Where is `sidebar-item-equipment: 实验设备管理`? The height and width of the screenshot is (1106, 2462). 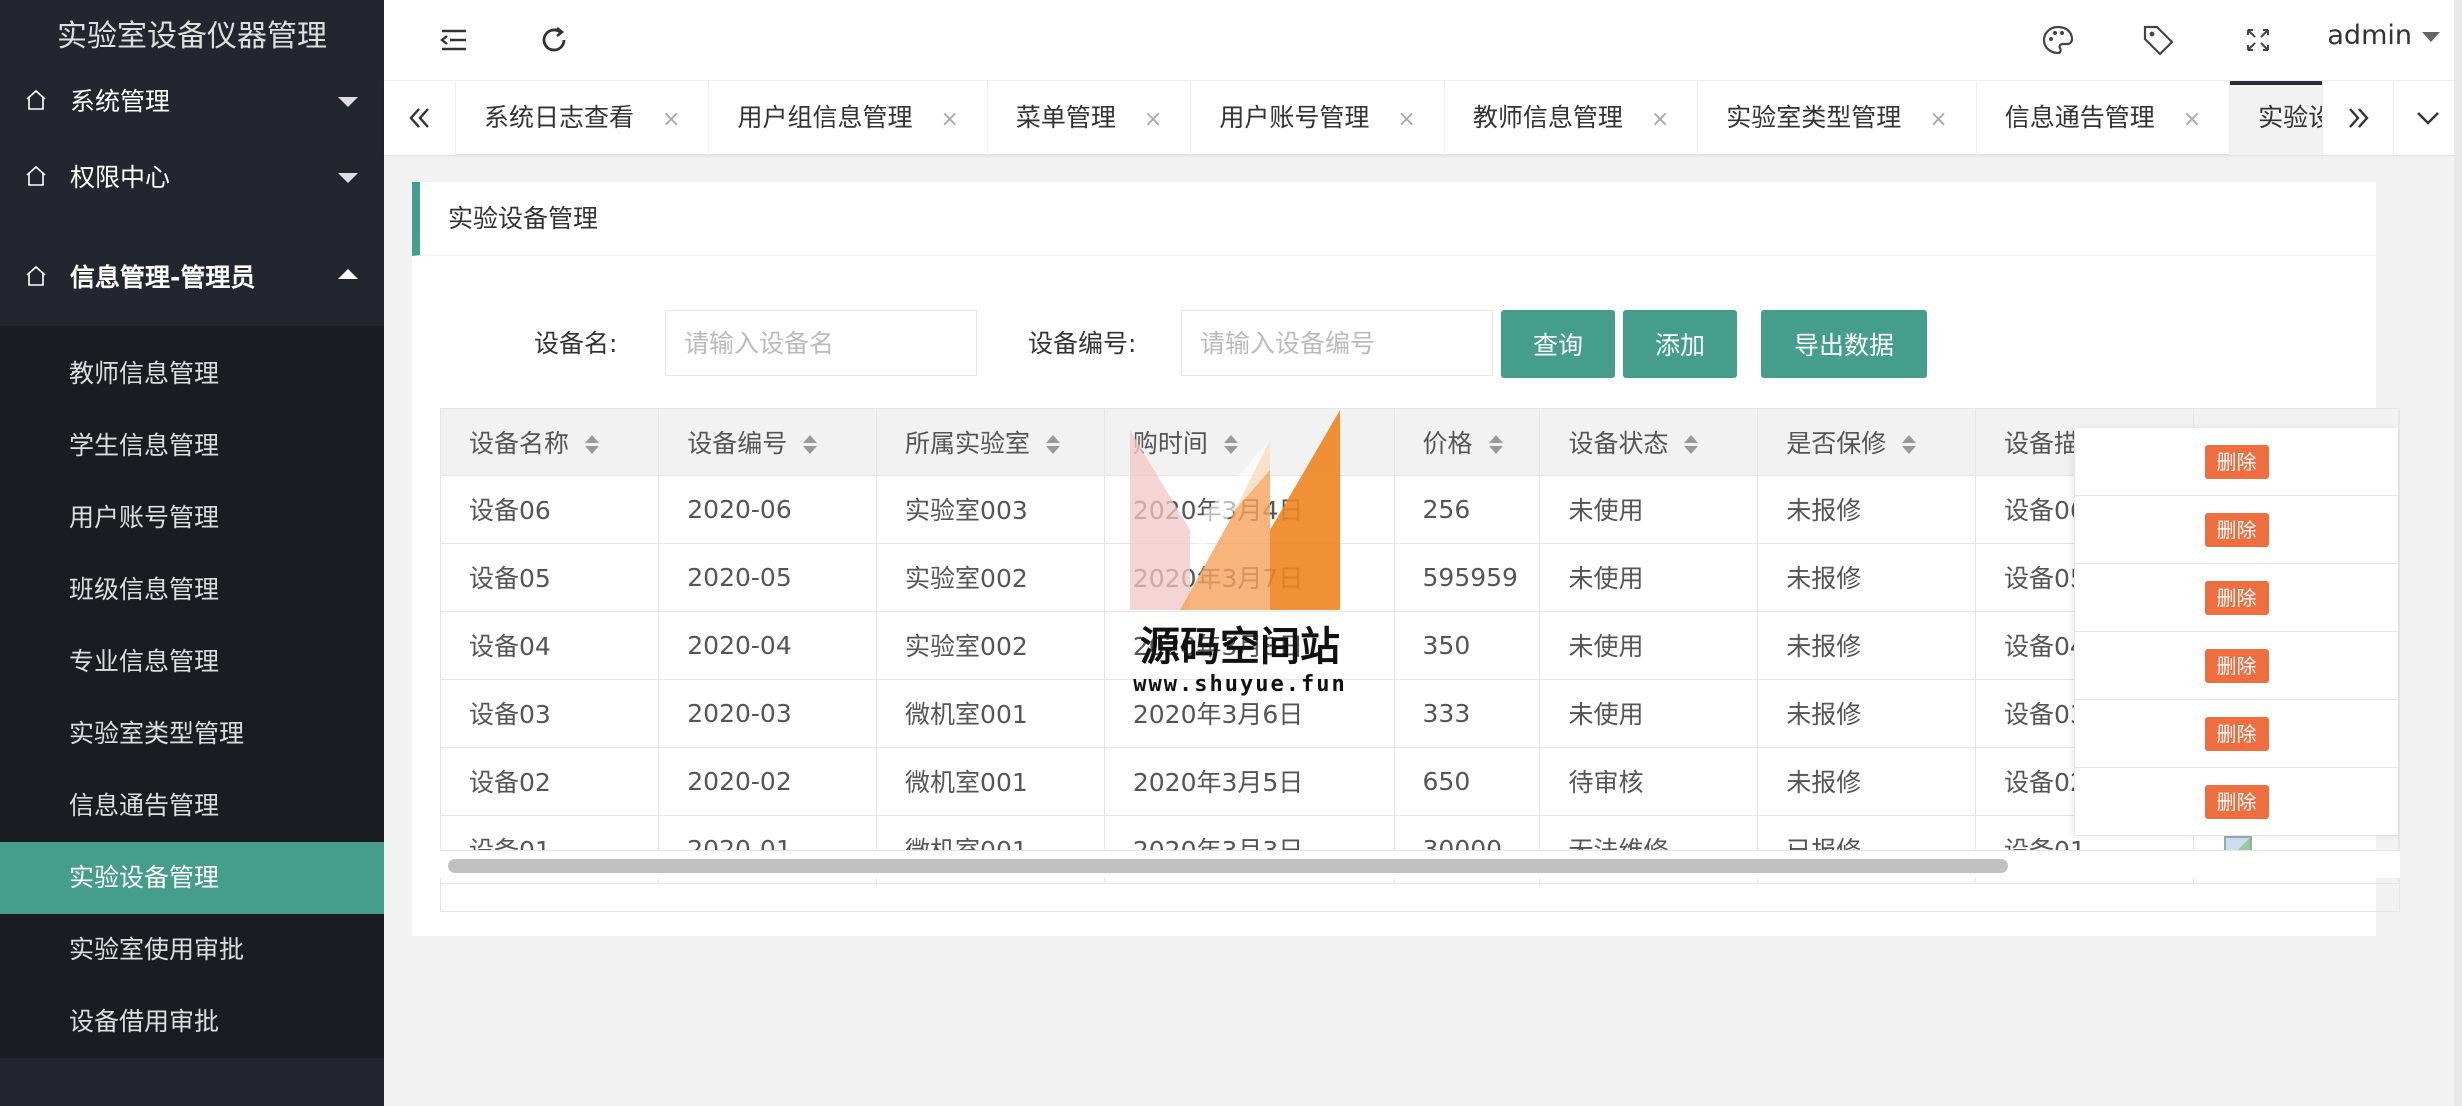 sidebar-item-equipment: 实验设备管理 is located at coordinates (192, 878).